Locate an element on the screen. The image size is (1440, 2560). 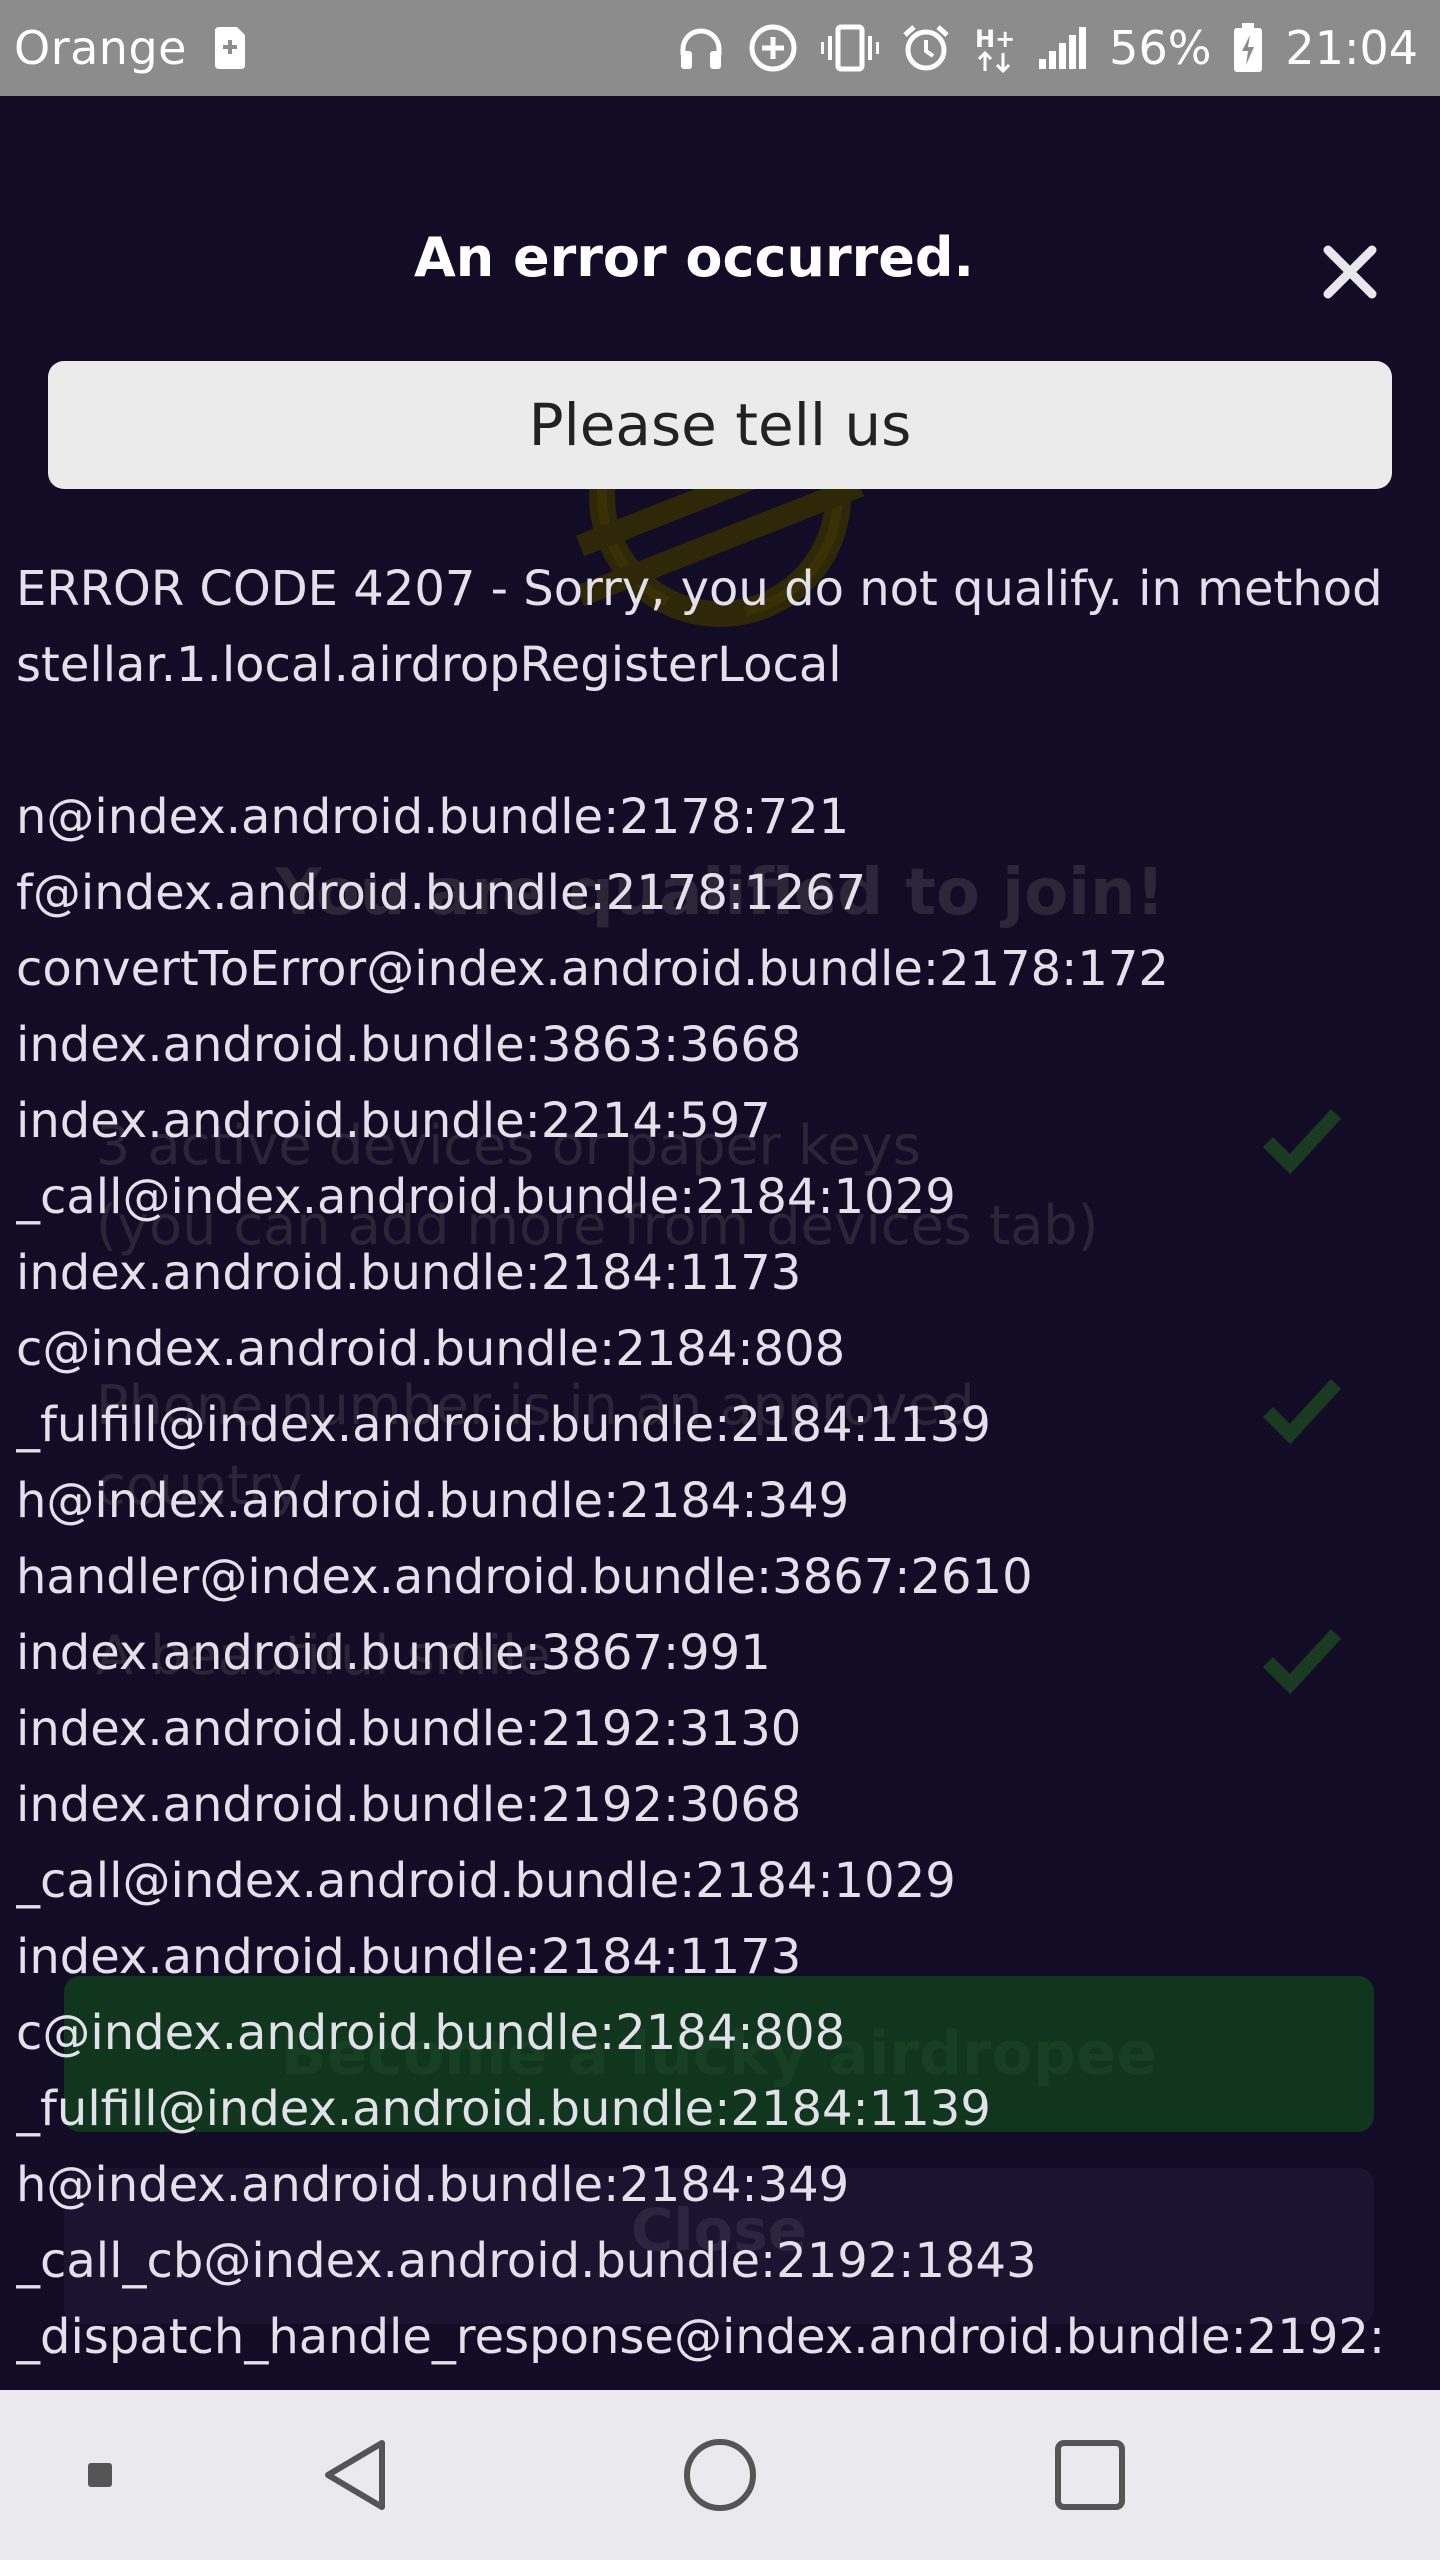
close-icon is located at coordinates (1350, 272).